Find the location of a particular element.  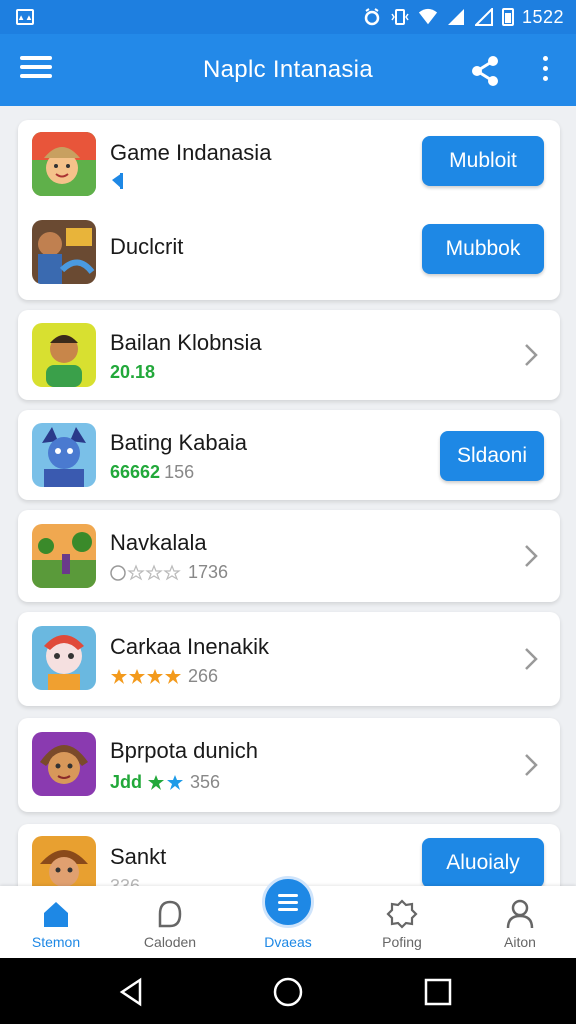

app-name: Bprpota dunich is located at coordinates (184, 750).